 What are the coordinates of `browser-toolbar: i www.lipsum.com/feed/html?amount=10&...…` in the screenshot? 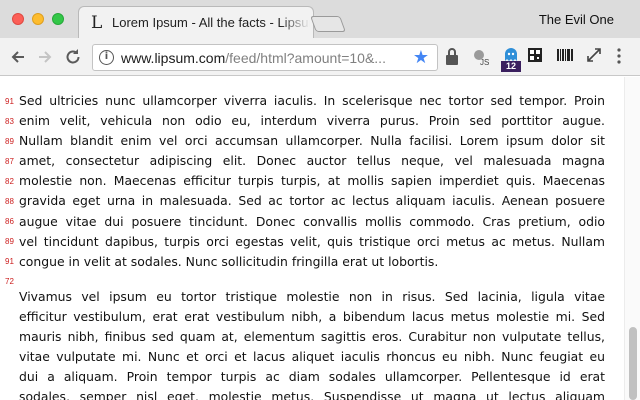 It's located at (320, 57).